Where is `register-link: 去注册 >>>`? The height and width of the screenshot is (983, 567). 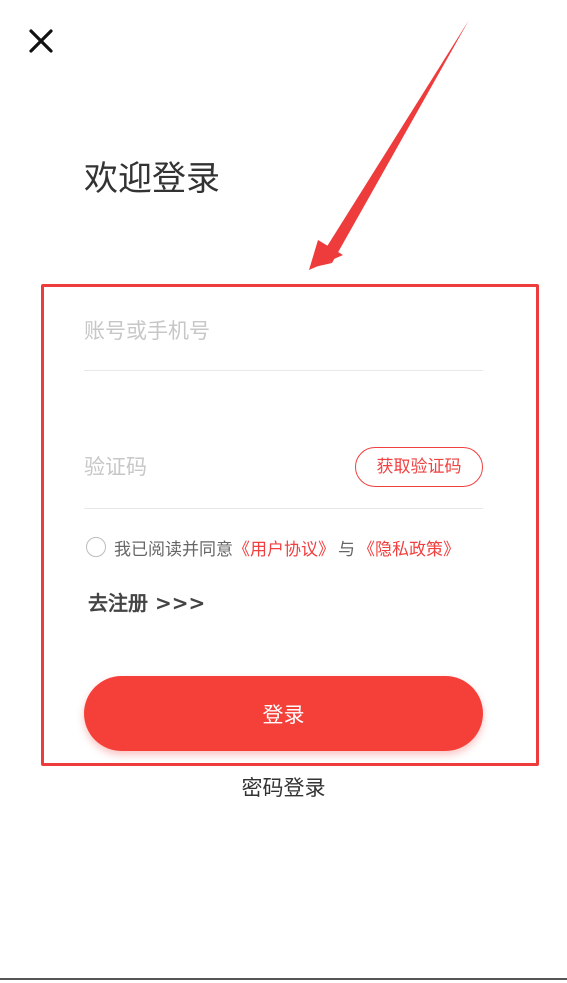
register-link: 去注册 >>> is located at coordinates (146, 601).